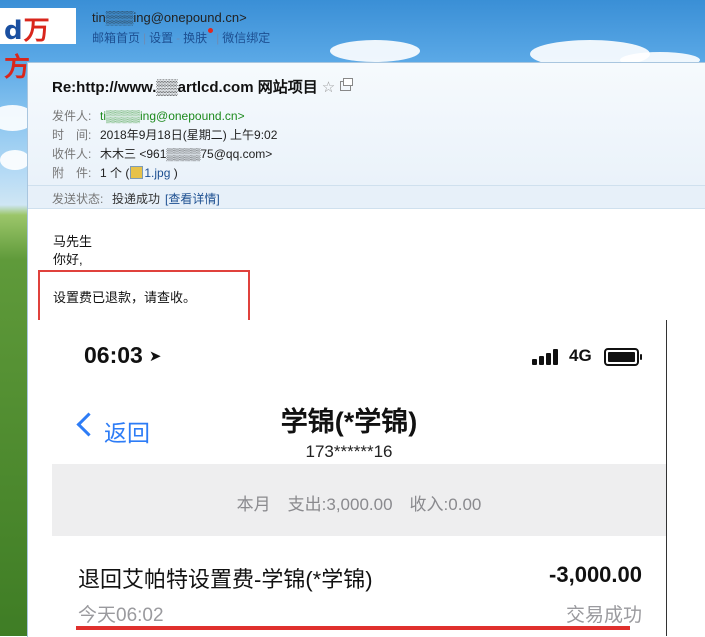 The width and height of the screenshot is (705, 637). I want to click on transaction-title: 退回艾帕特设置费-学锦(*学锦), so click(225, 578).